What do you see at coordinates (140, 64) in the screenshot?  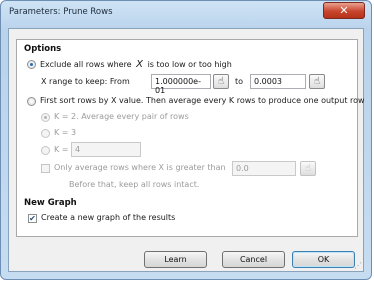 I see `x-symbol: X` at bounding box center [140, 64].